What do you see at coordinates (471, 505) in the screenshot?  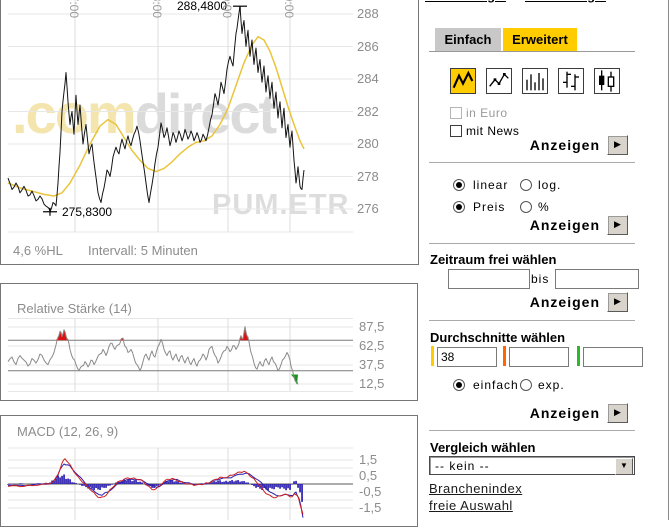 I see `freie-auswahl-link: freie Auswahl` at bounding box center [471, 505].